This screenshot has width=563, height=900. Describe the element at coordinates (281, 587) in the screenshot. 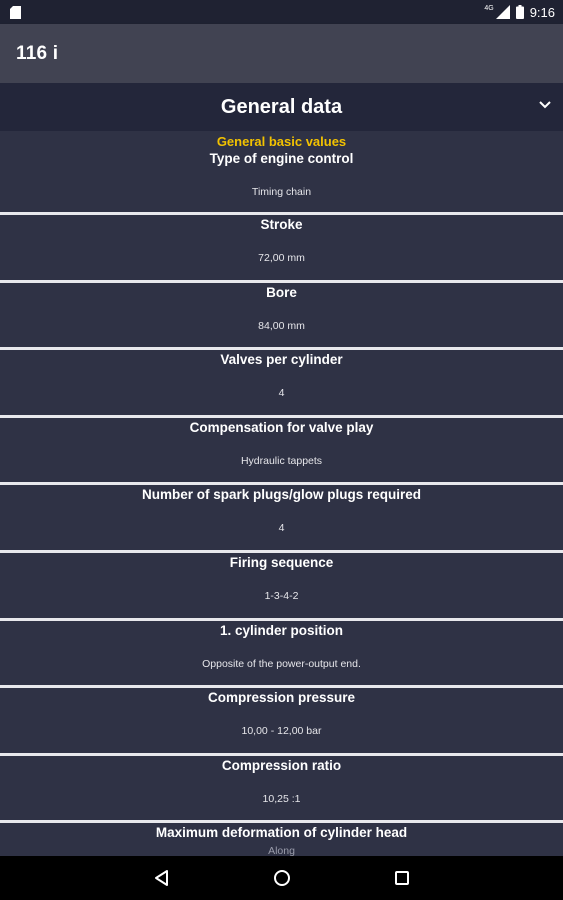

I see `spec-row: Firing sequence 1-3-4-2` at that location.